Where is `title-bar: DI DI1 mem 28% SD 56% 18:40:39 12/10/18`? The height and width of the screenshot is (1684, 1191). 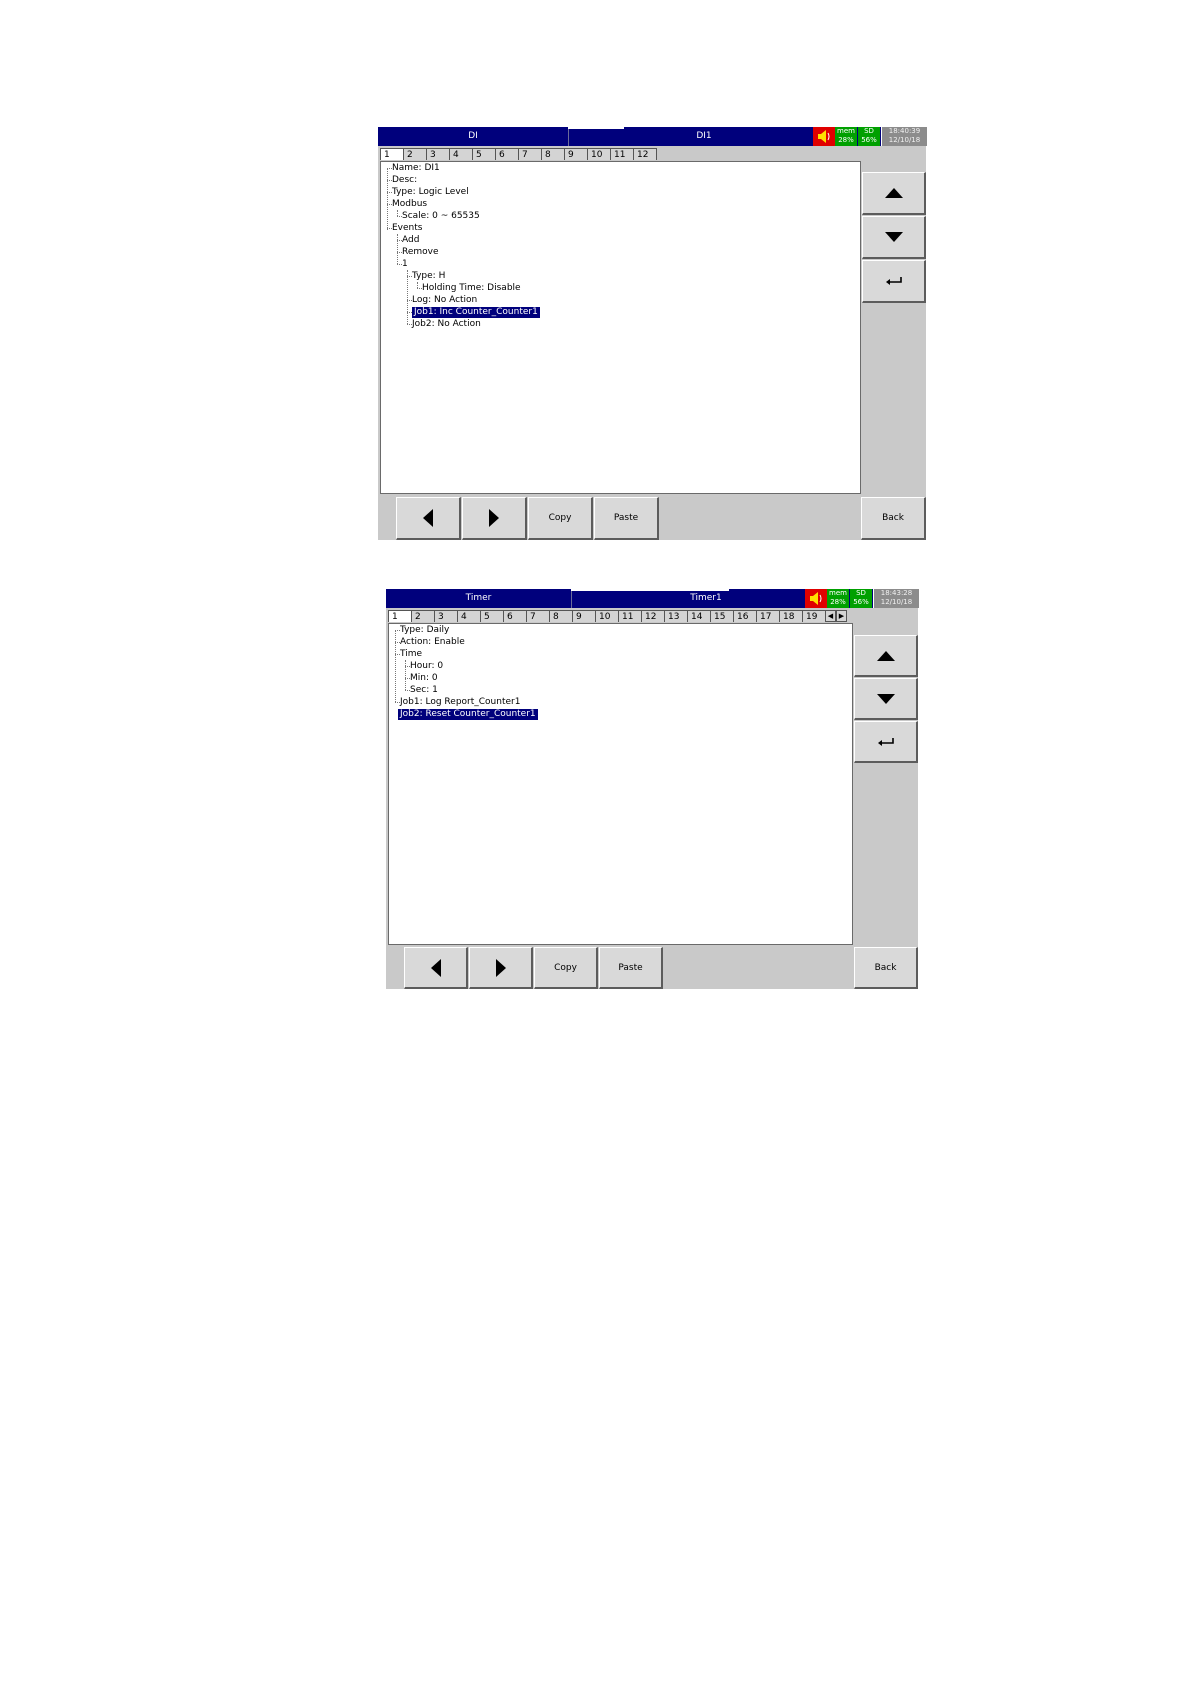
title-bar: DI DI1 mem 28% SD 56% 18:40:39 12/10/18 is located at coordinates (652, 136).